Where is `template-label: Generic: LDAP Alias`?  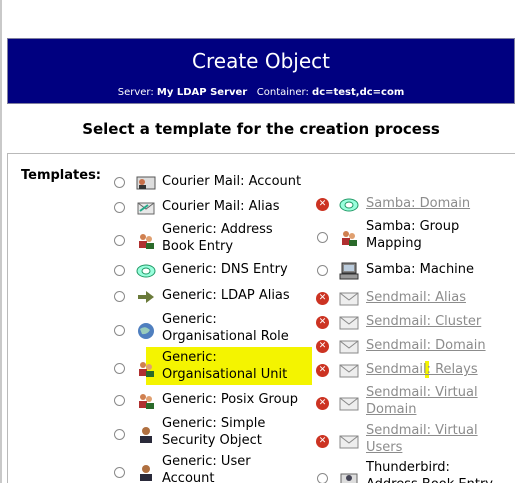 template-label: Generic: LDAP Alias is located at coordinates (226, 295).